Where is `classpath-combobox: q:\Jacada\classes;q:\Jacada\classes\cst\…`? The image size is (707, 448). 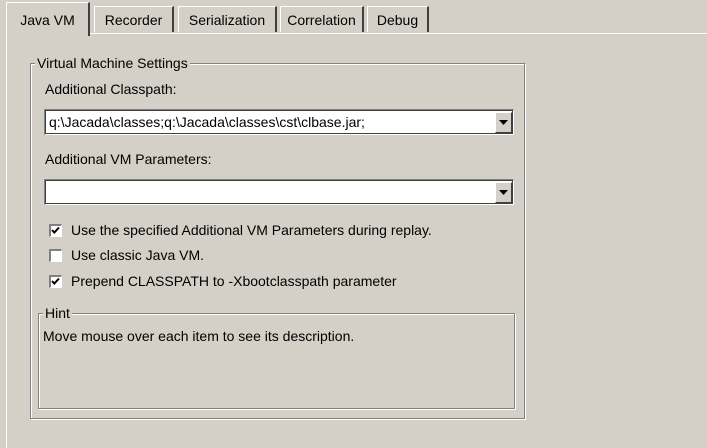 classpath-combobox: q:\Jacada\classes;q:\Jacada\classes\cst\… is located at coordinates (279, 122).